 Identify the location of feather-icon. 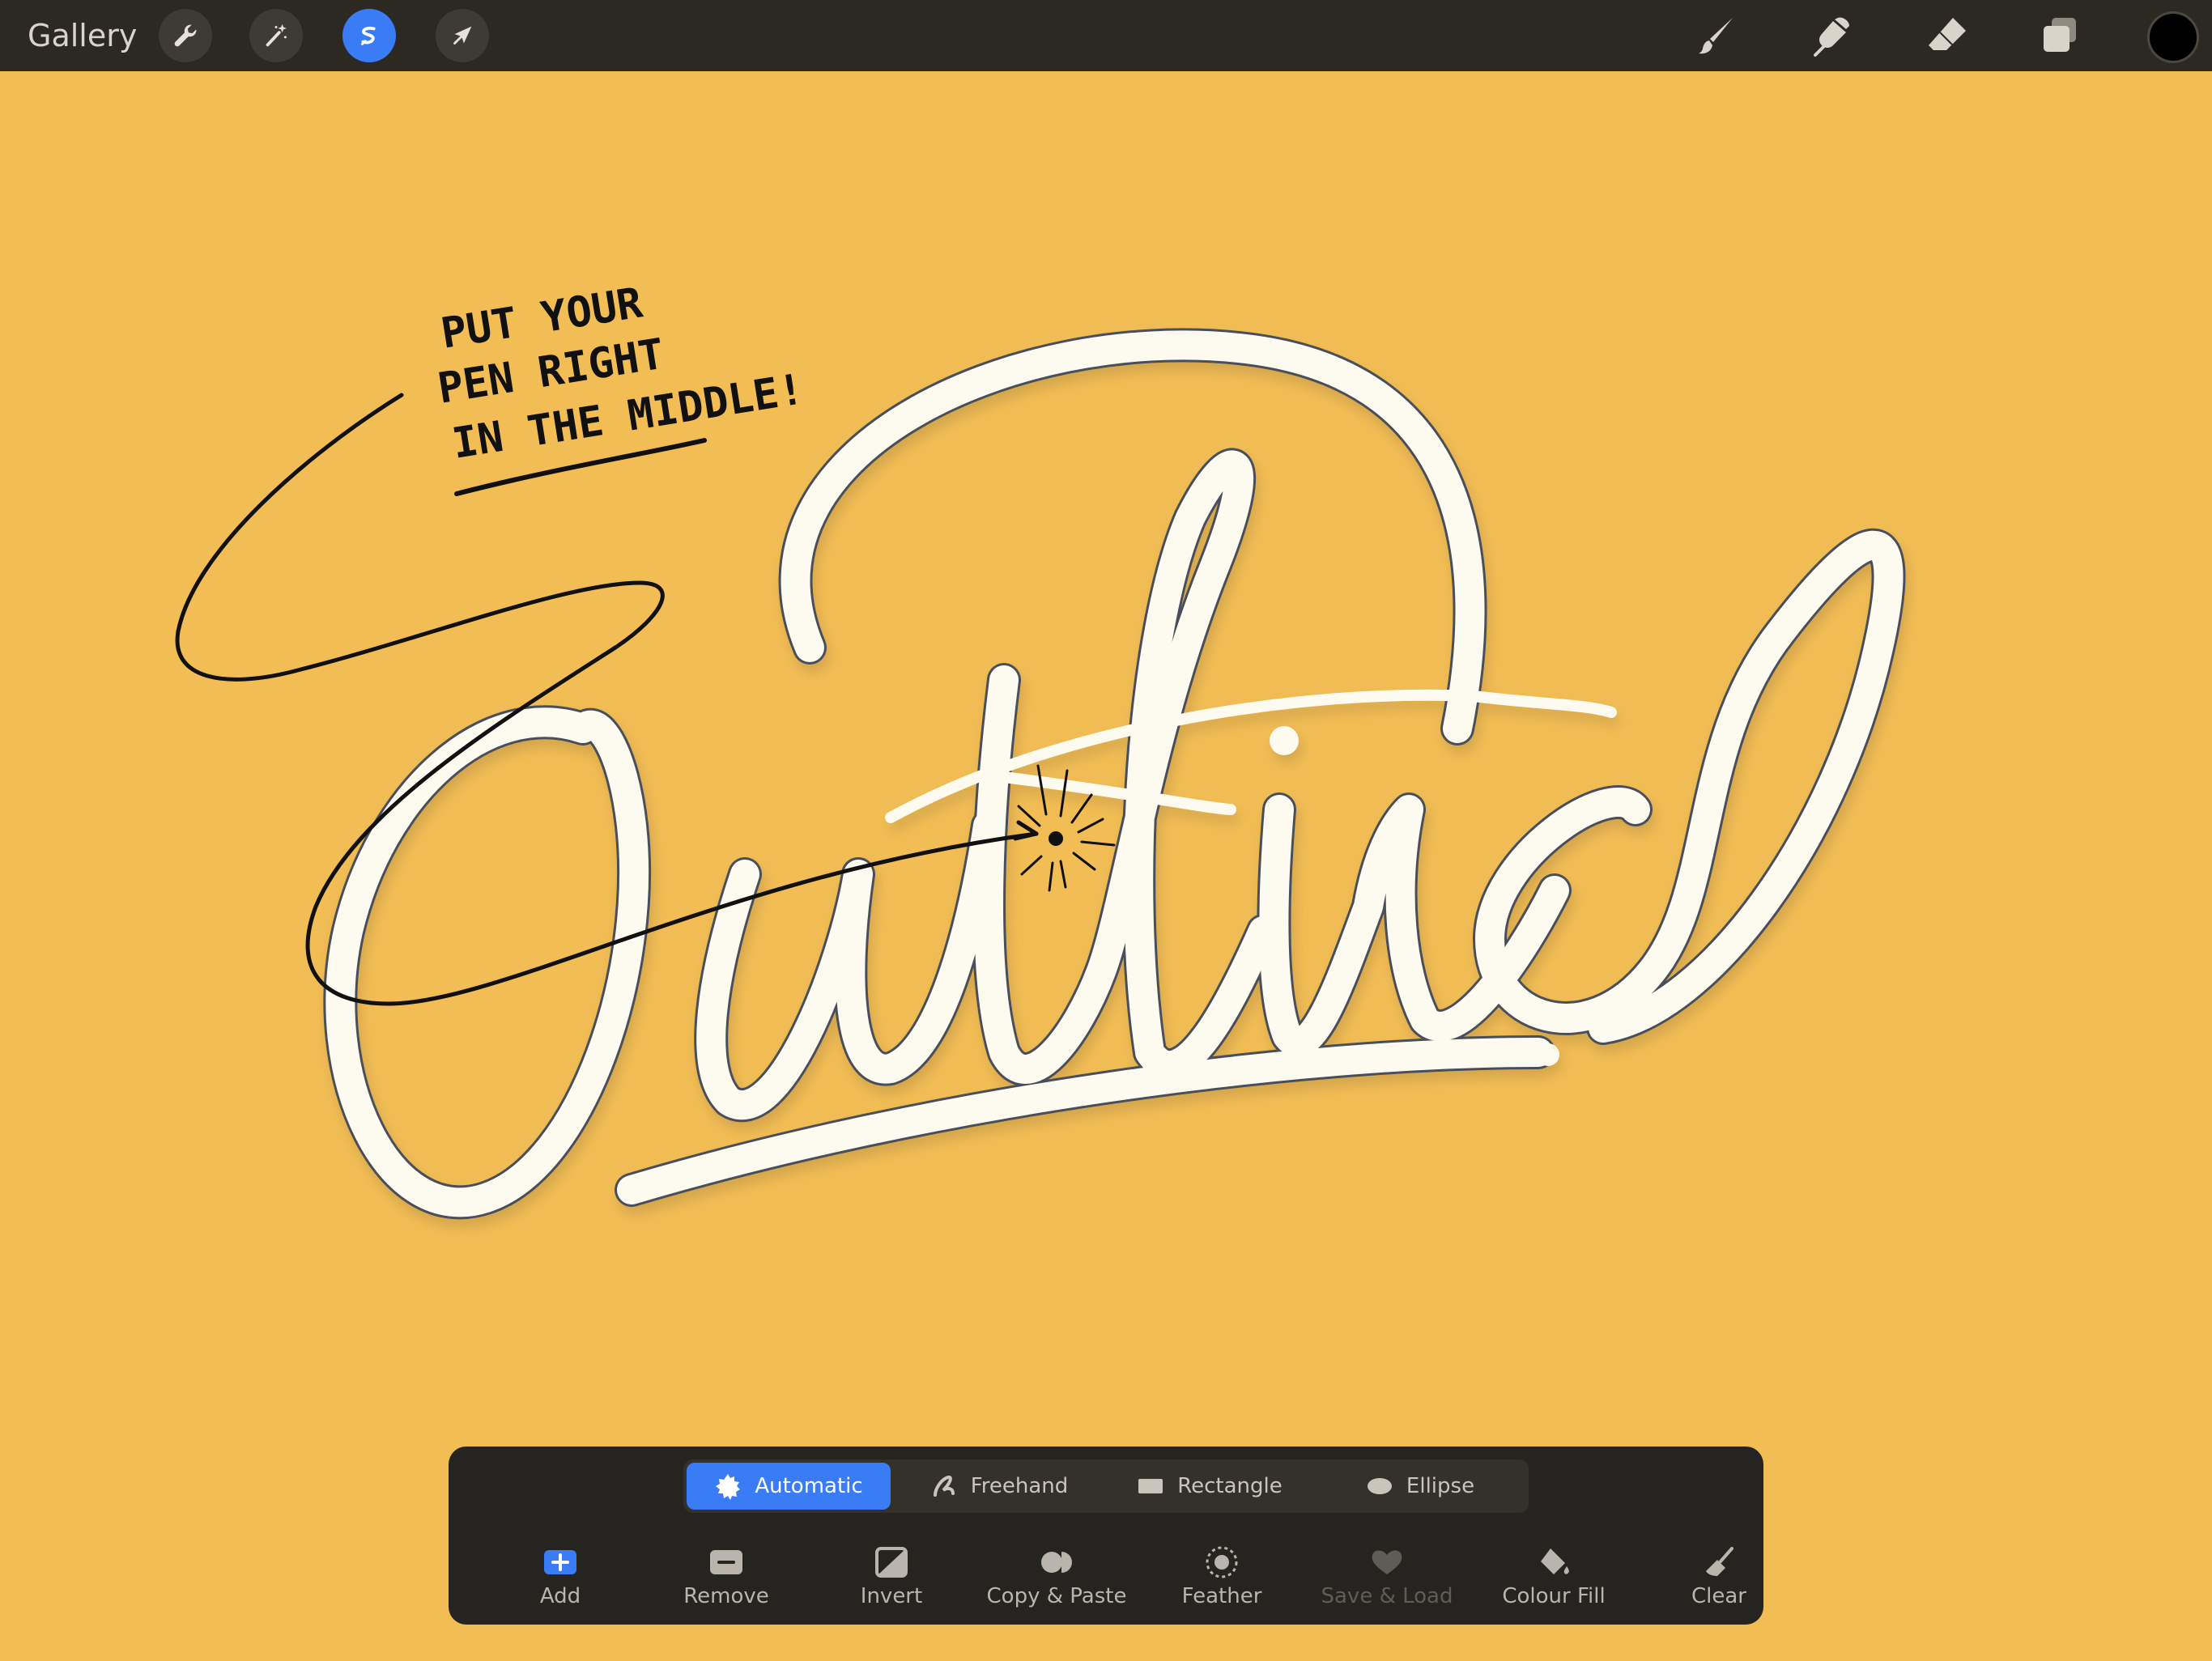
(1222, 1562).